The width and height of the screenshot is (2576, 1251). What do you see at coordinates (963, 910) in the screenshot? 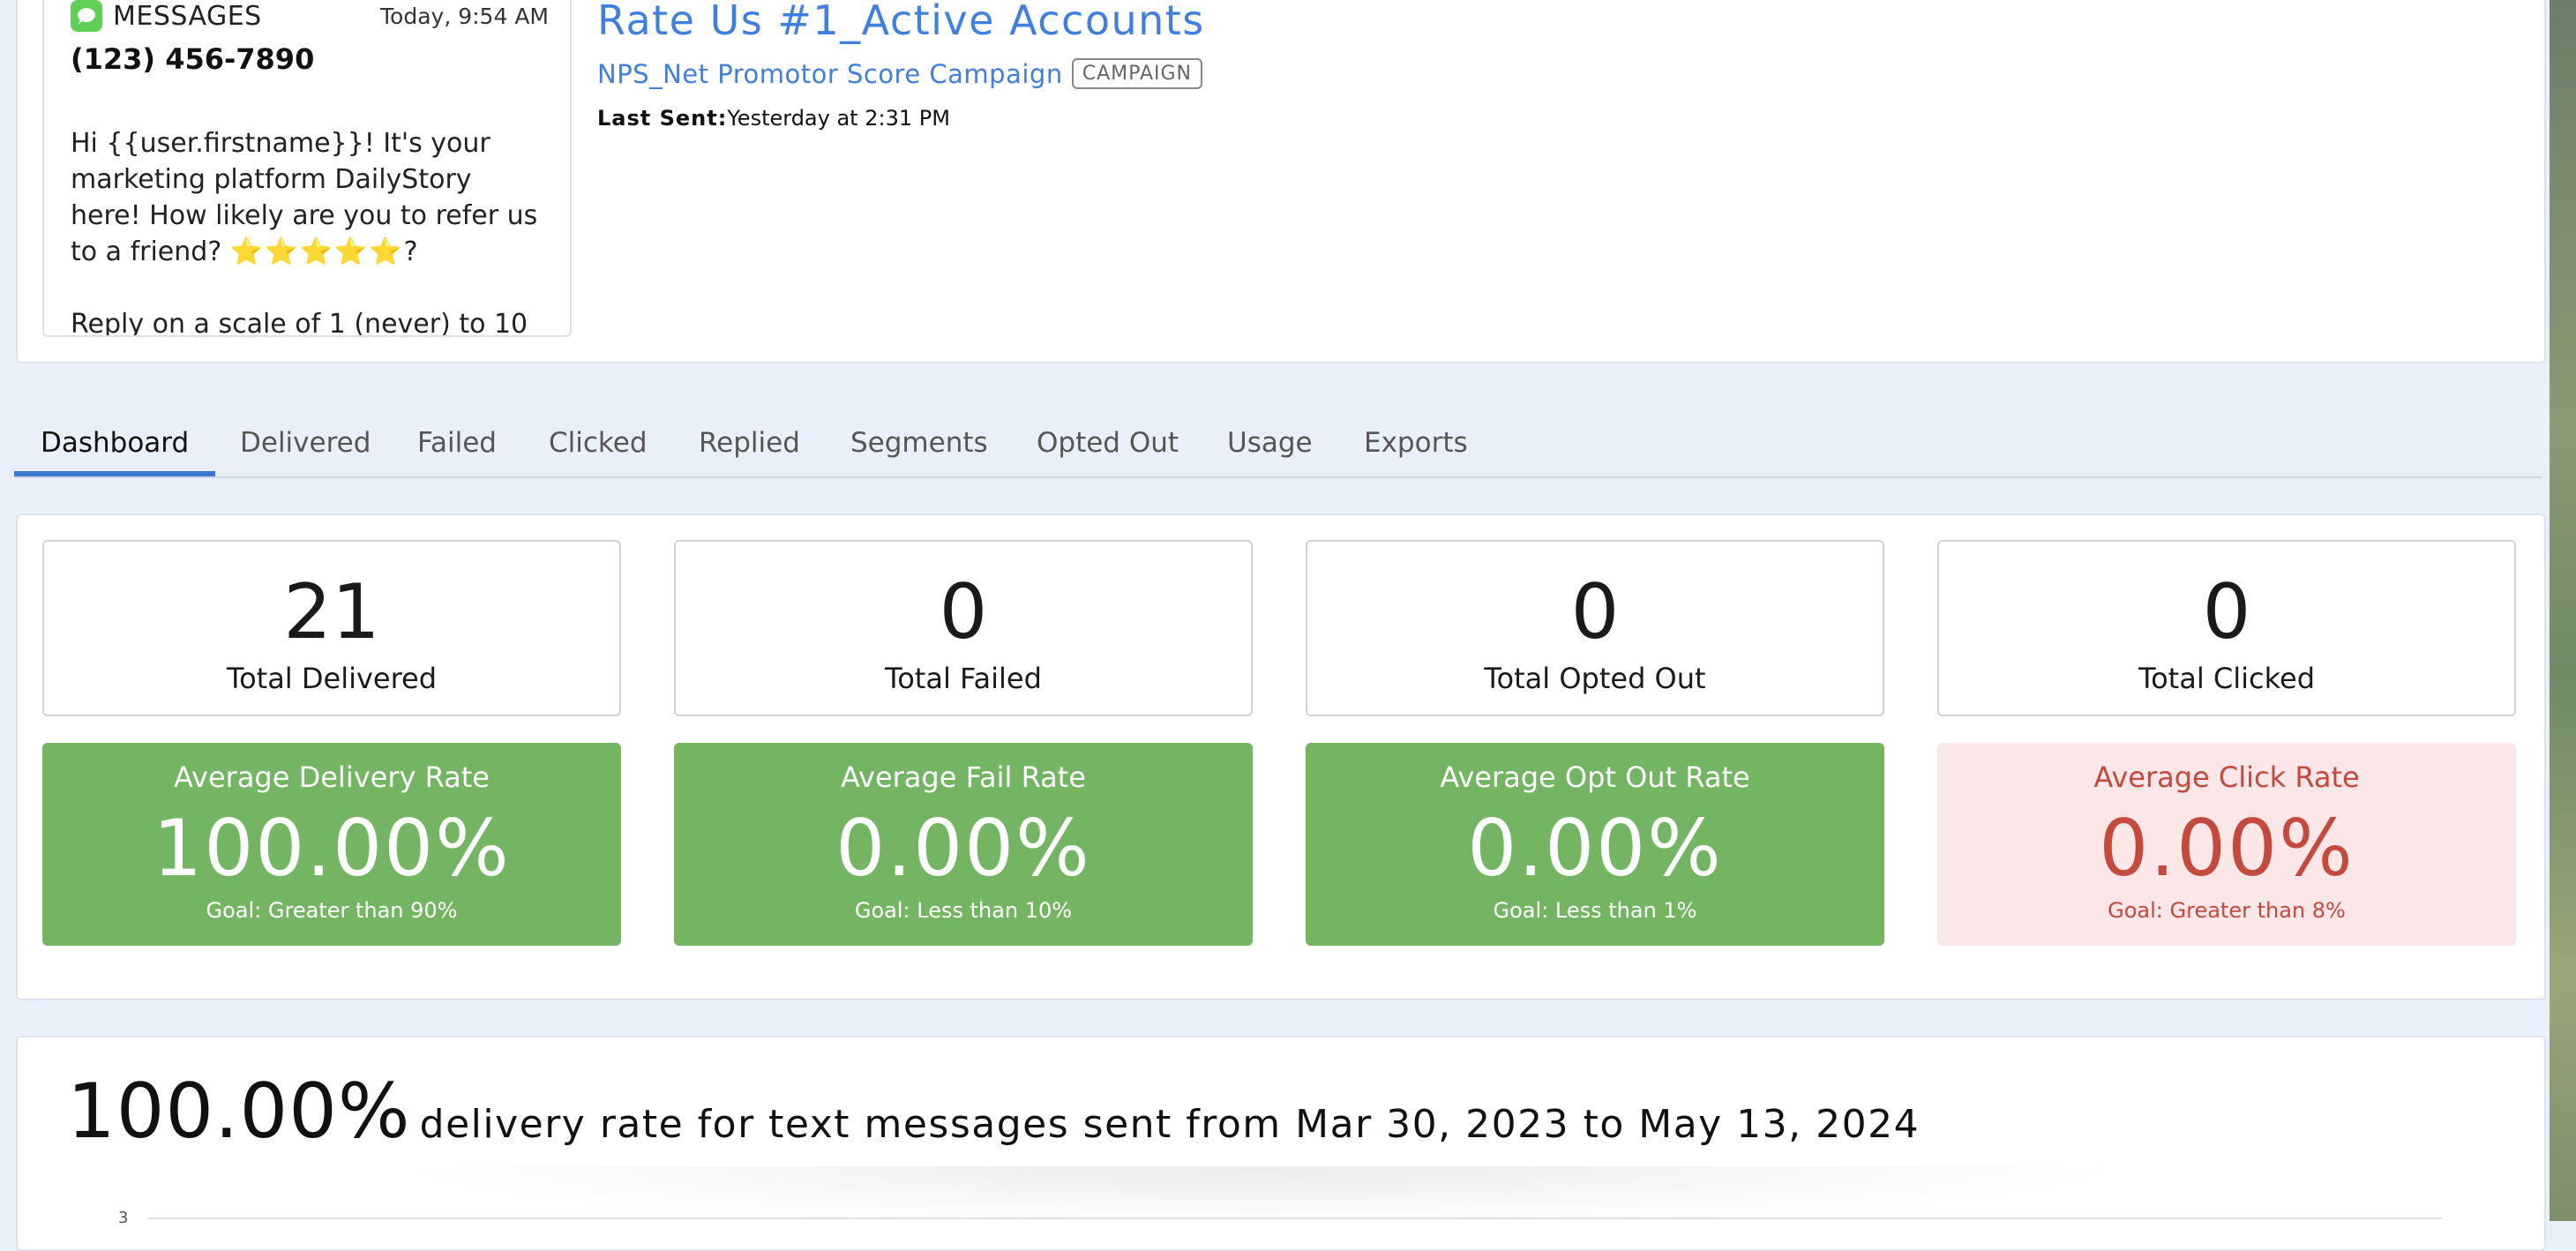
I see `rate-goal: Goal: Less than 10%` at bounding box center [963, 910].